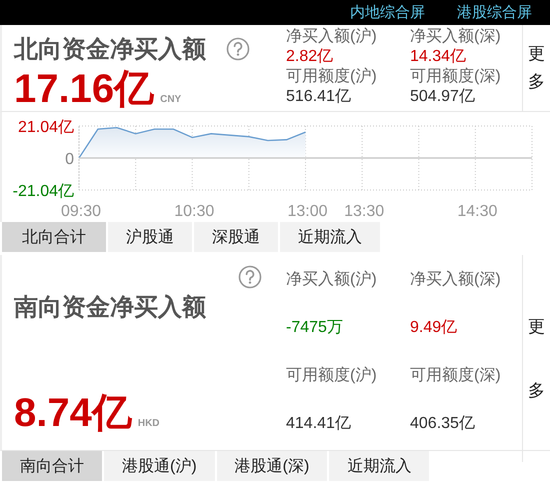 The height and width of the screenshot is (486, 550). What do you see at coordinates (194, 211) in the screenshot?
I see `axis-label: 10:30` at bounding box center [194, 211].